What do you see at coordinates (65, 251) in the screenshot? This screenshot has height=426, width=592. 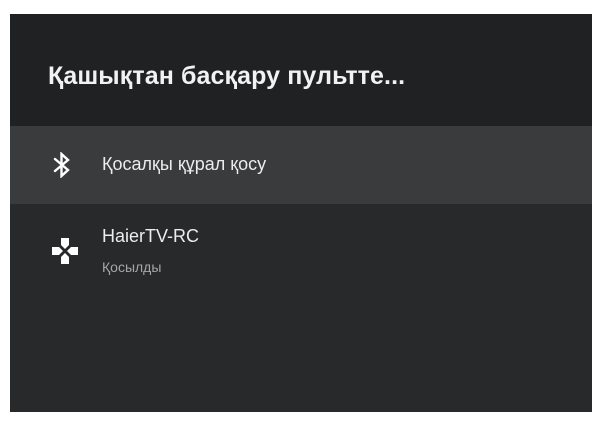 I see `gamepad-icon` at bounding box center [65, 251].